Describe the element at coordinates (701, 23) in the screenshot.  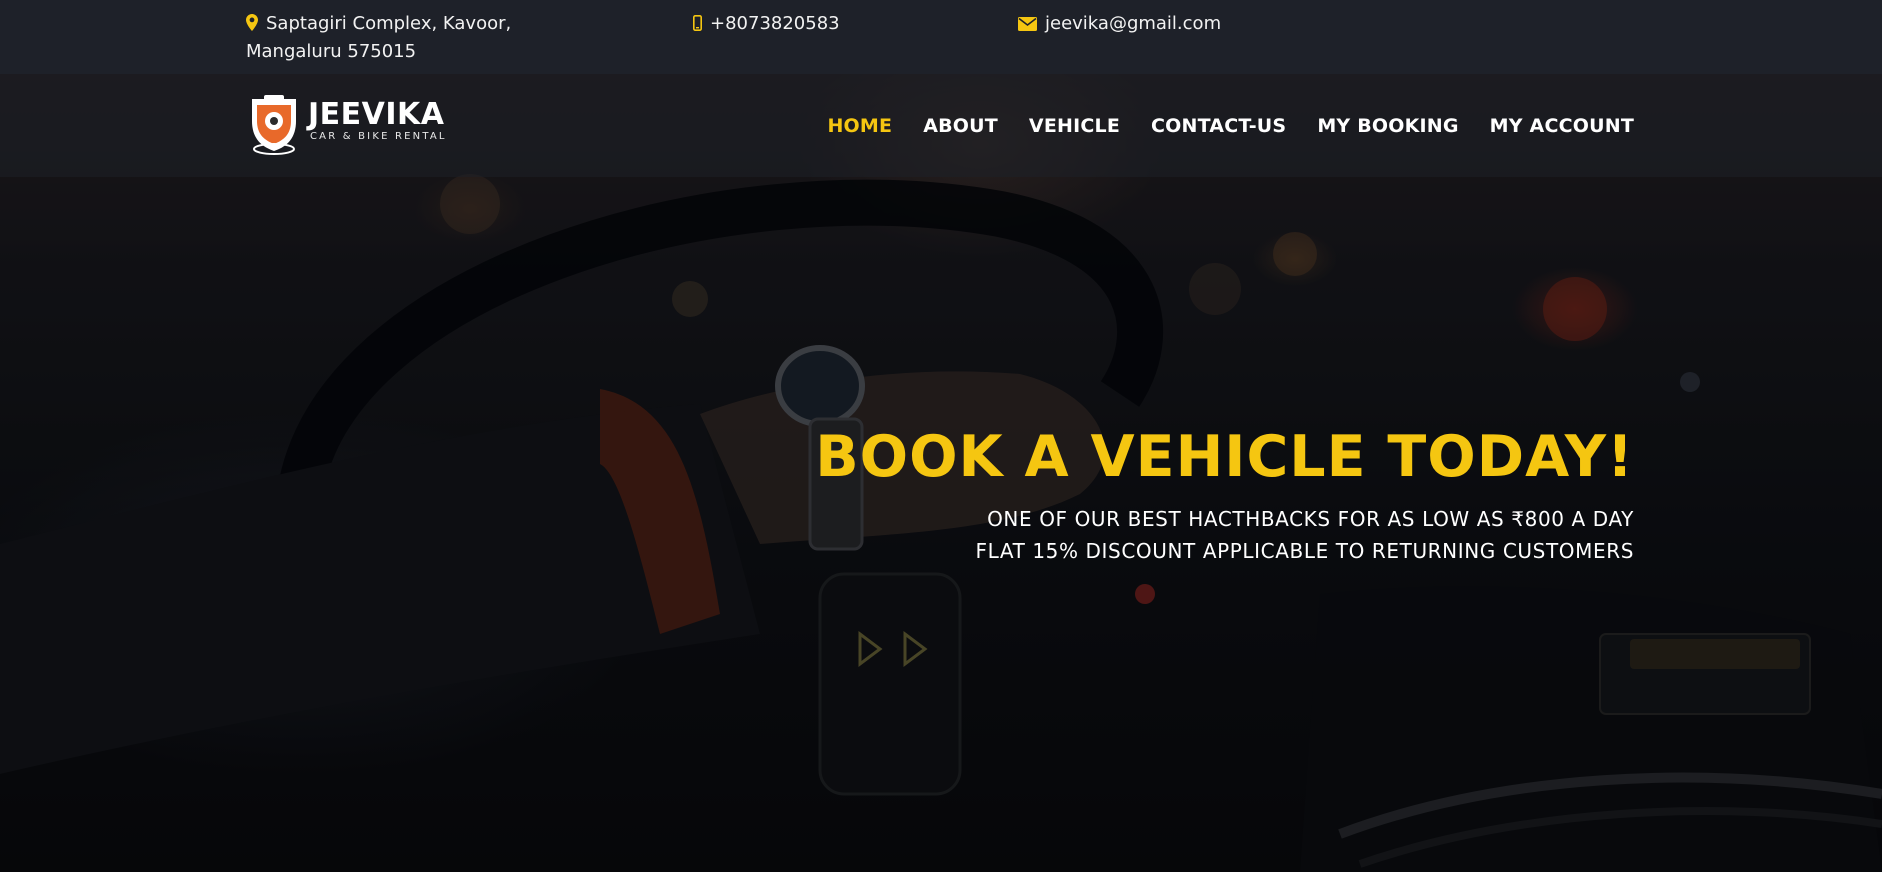
I see `mobile-phone-icon` at that location.